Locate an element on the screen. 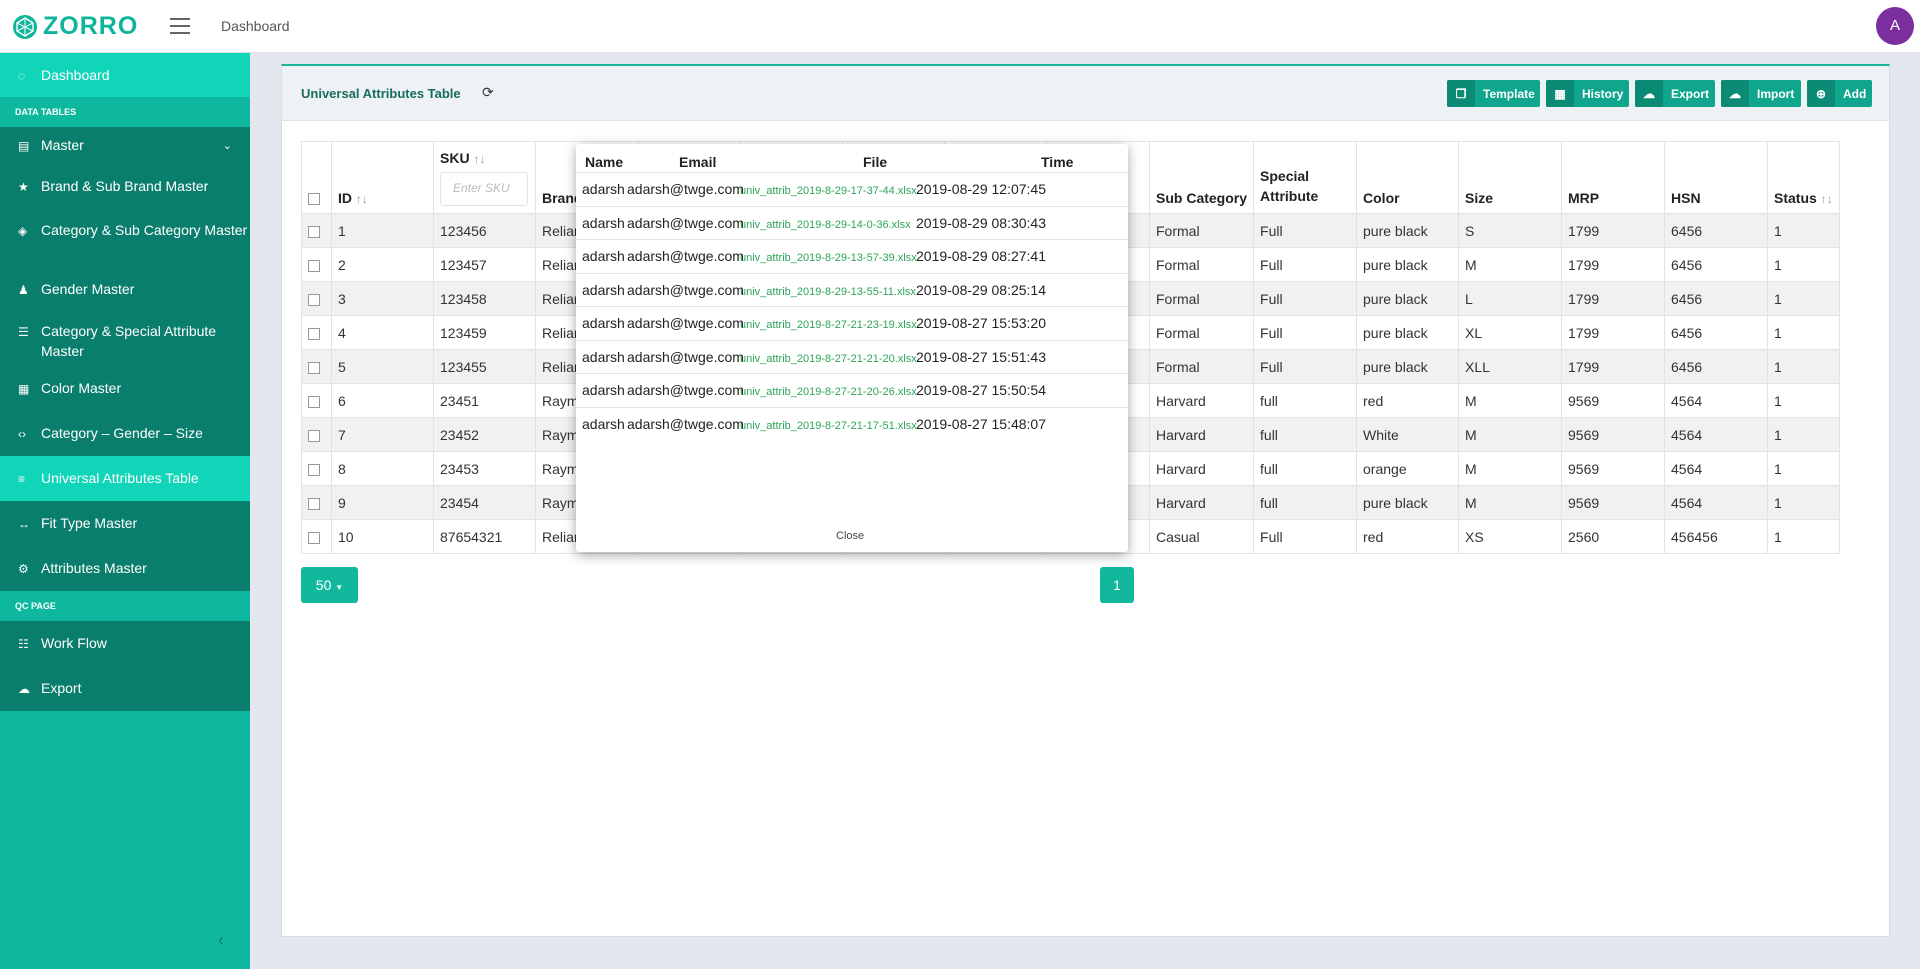 The height and width of the screenshot is (969, 1920). cell-sku: 23453 is located at coordinates (484, 468).